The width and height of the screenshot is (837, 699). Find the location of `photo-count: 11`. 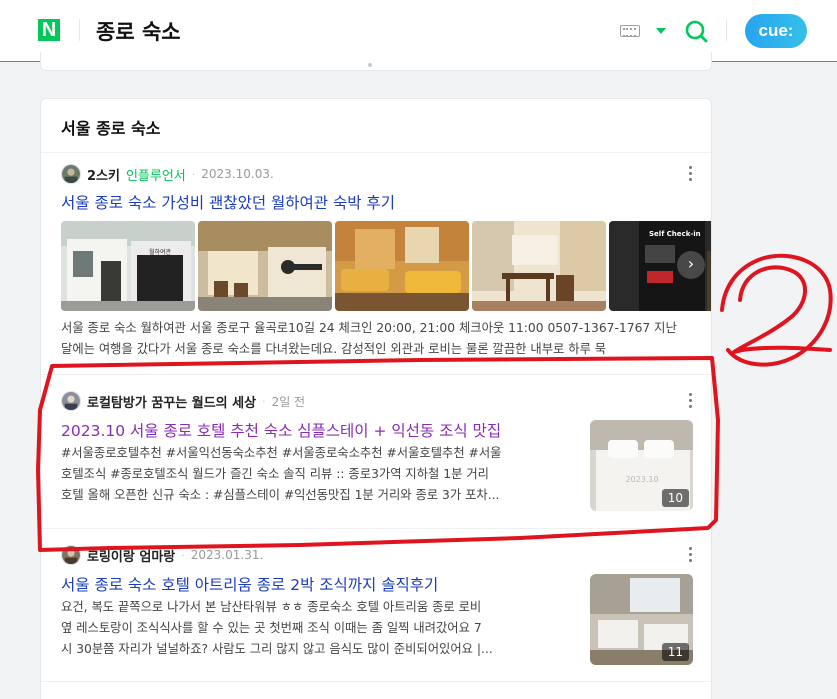

photo-count: 11 is located at coordinates (675, 652).